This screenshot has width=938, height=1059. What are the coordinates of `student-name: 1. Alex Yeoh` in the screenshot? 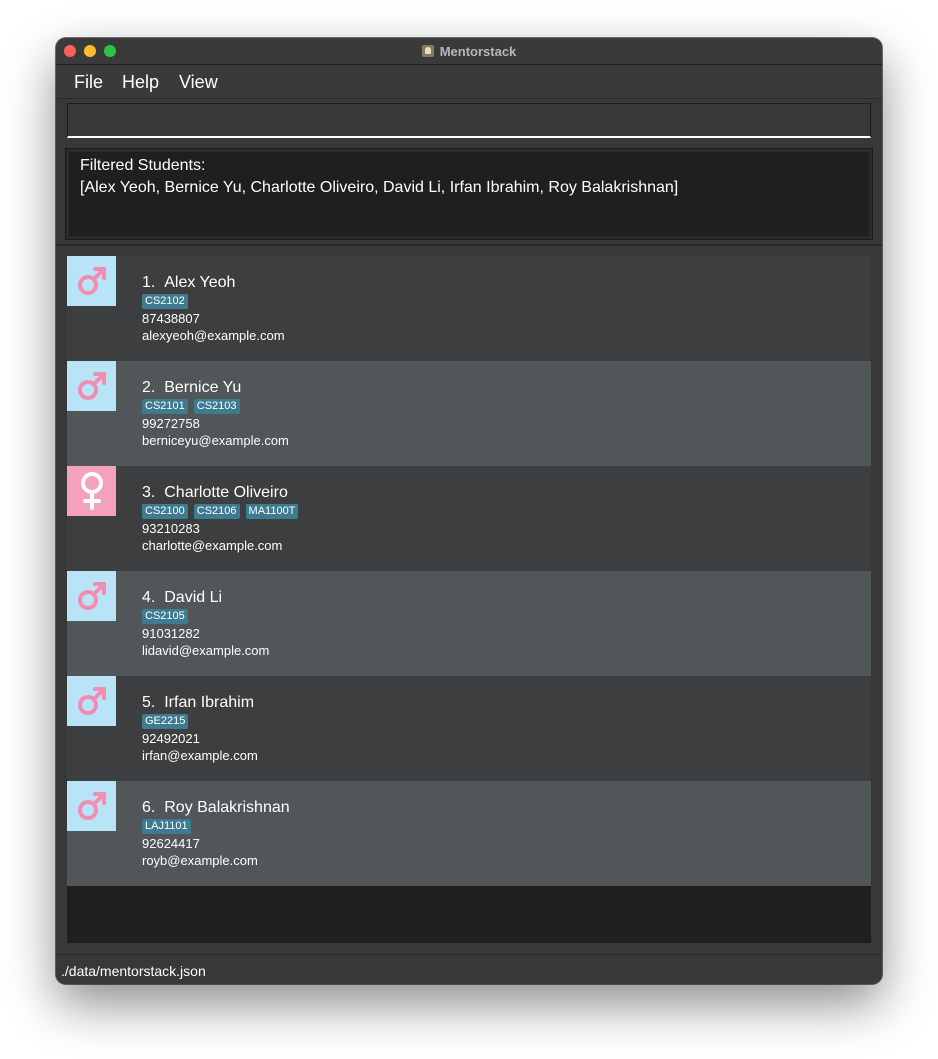 It's located at (189, 282).